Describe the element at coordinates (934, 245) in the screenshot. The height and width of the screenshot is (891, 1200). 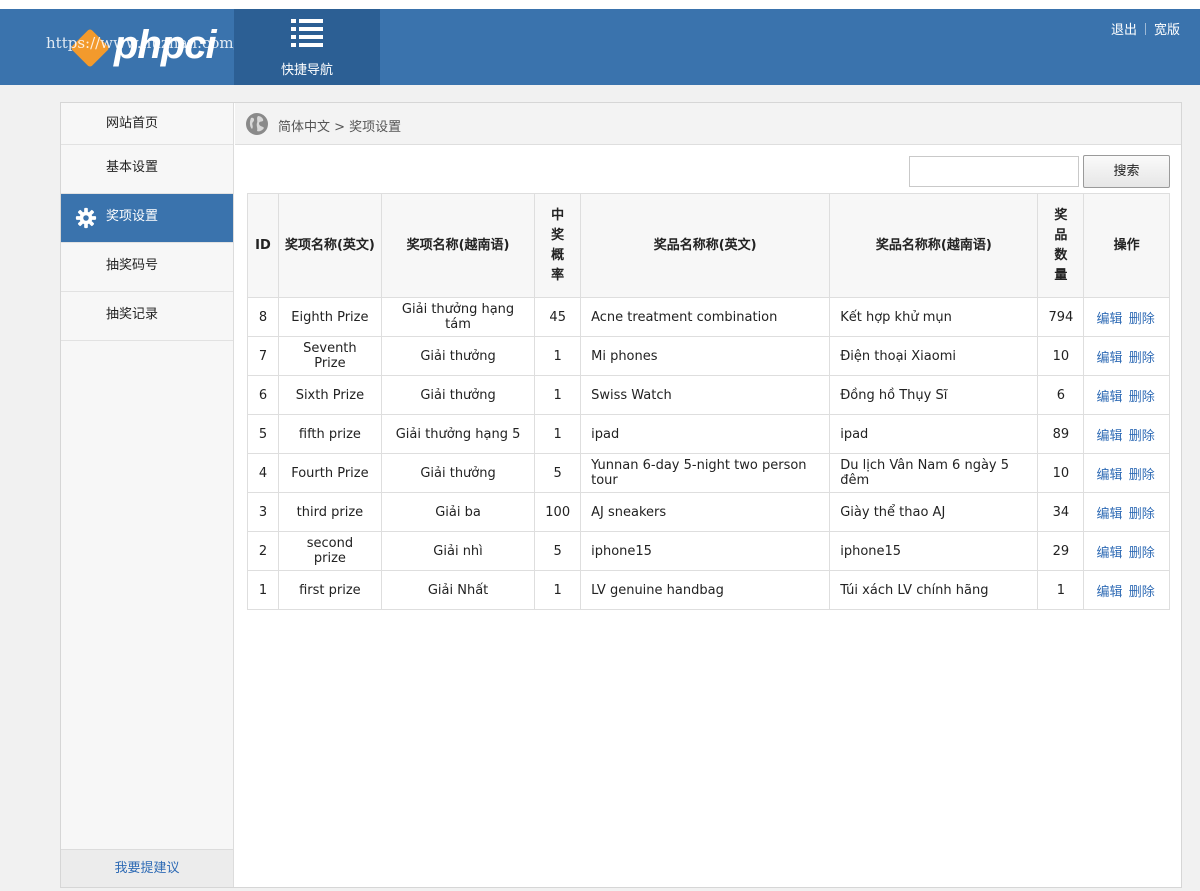
I see `col-header-item-name-vi: 奖品名称称(越南语)` at that location.